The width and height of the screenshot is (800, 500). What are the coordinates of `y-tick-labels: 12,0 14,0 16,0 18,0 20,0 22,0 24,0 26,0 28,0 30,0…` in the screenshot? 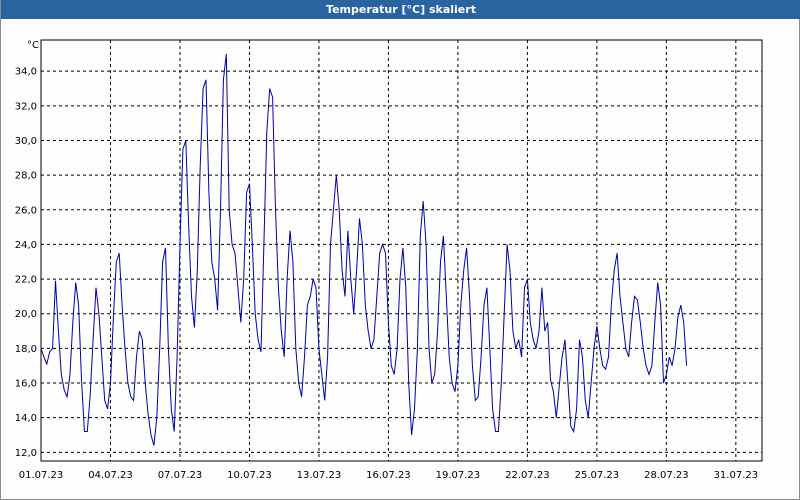 It's located at (26, 263).